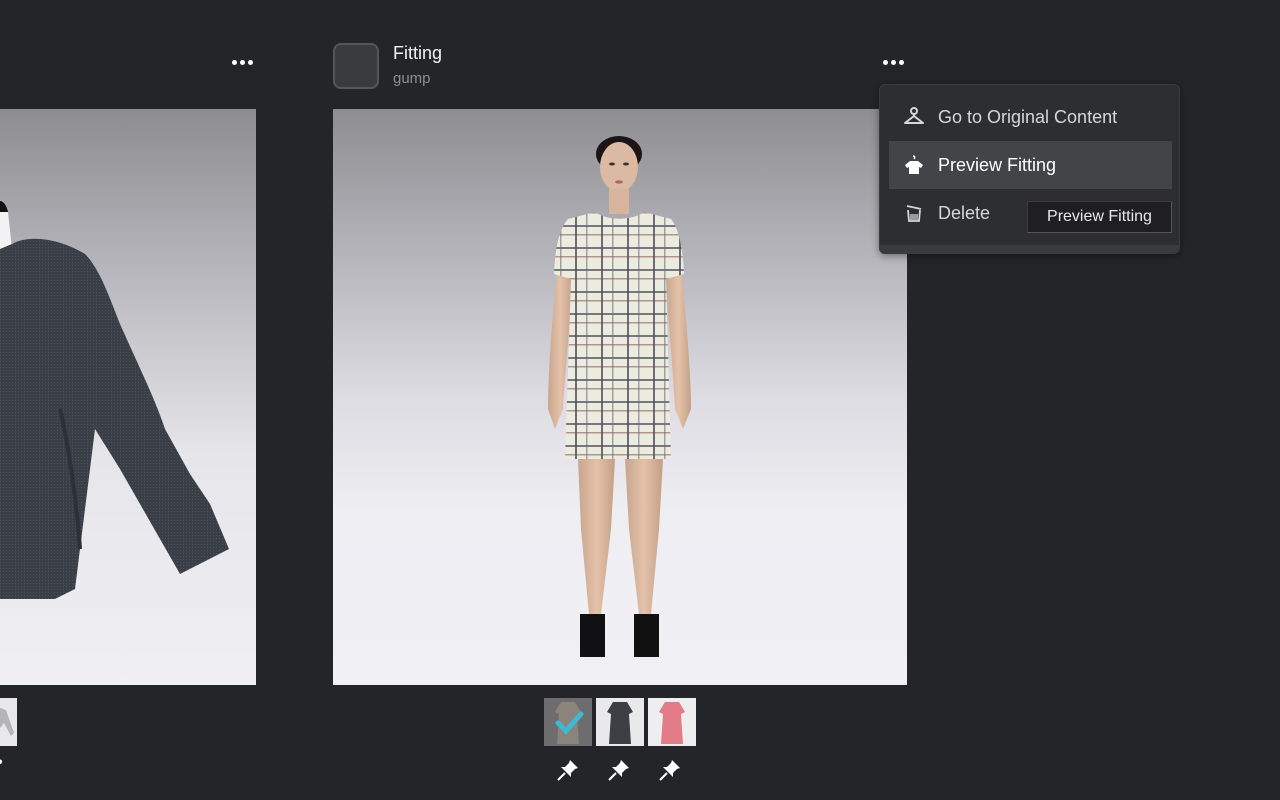  I want to click on trash-icon, so click(914, 213).